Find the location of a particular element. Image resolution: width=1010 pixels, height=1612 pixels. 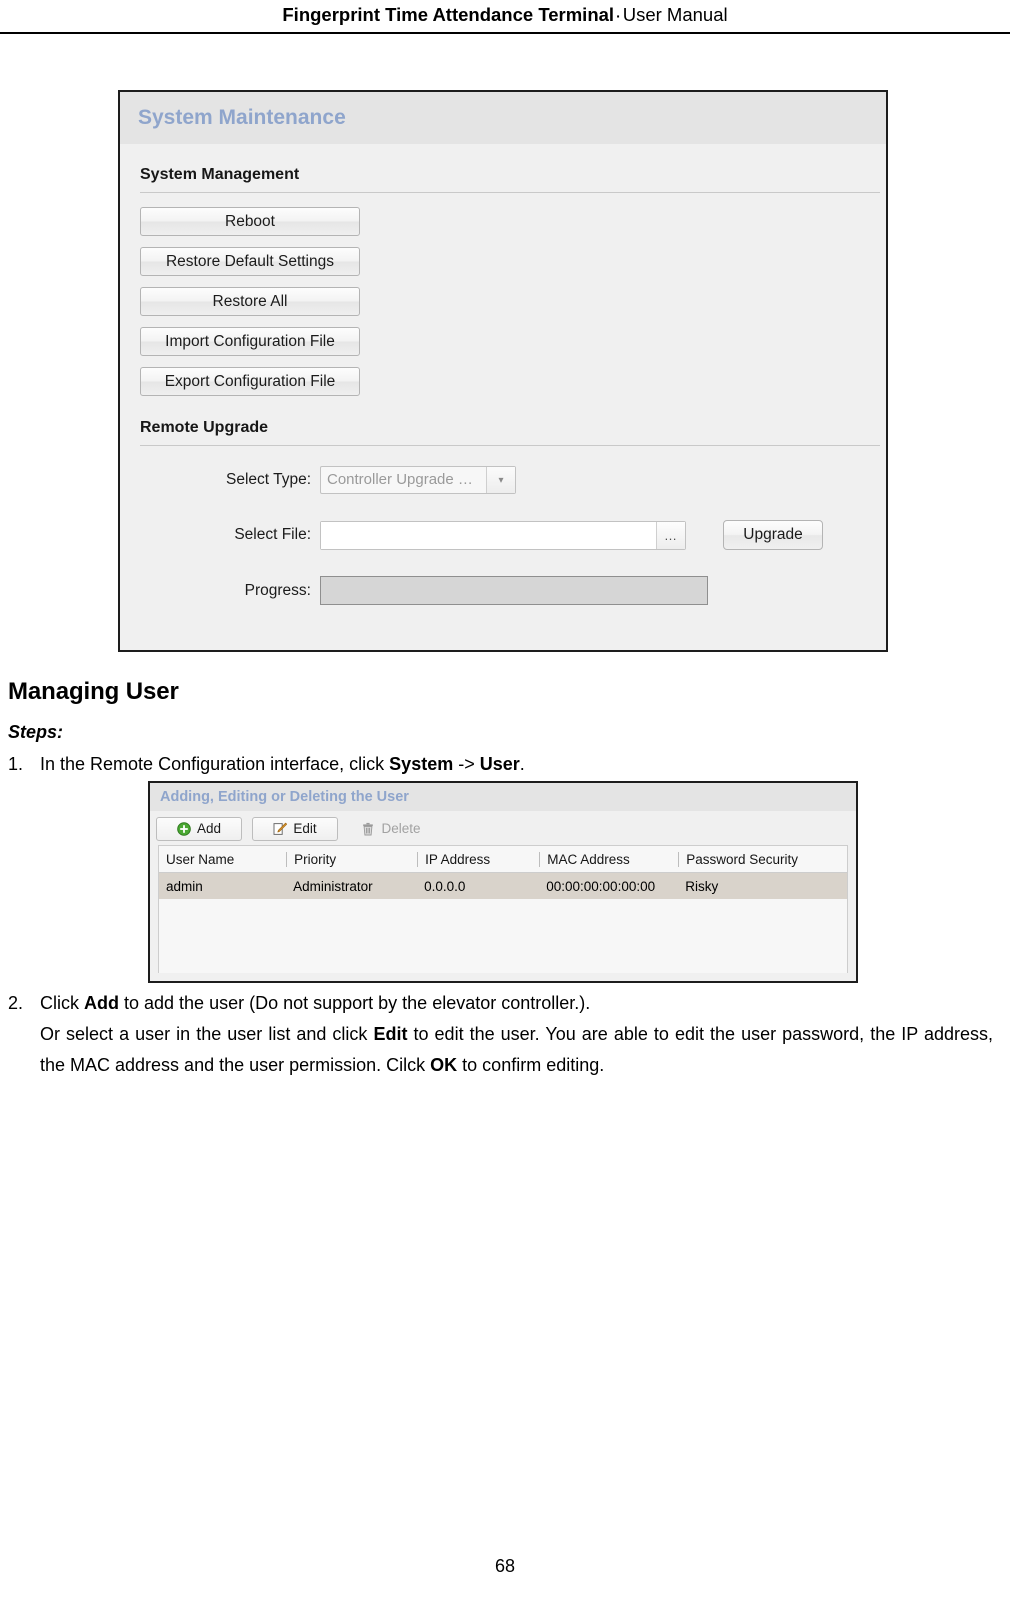

step-2-bold-add: Add is located at coordinates (101, 1003).